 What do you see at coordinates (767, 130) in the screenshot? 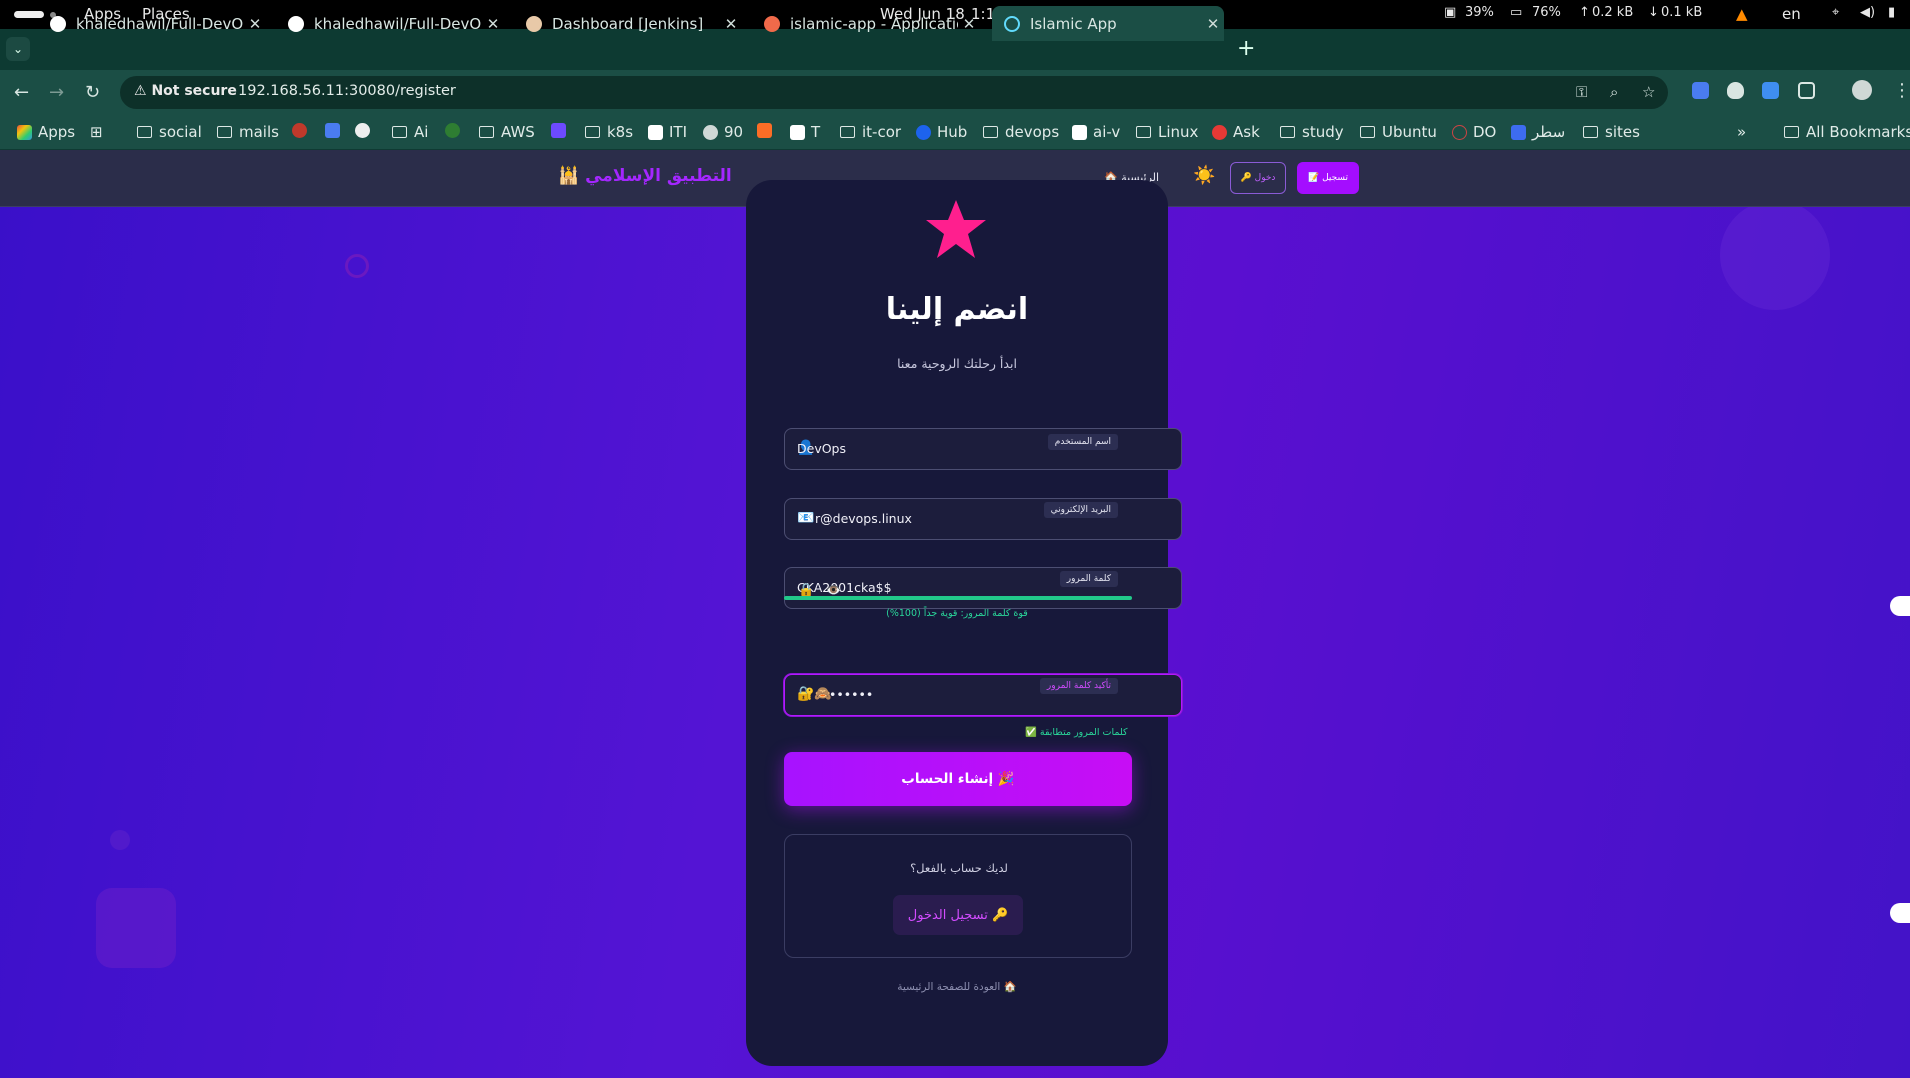
I see `bookmark-gitlab` at bounding box center [767, 130].